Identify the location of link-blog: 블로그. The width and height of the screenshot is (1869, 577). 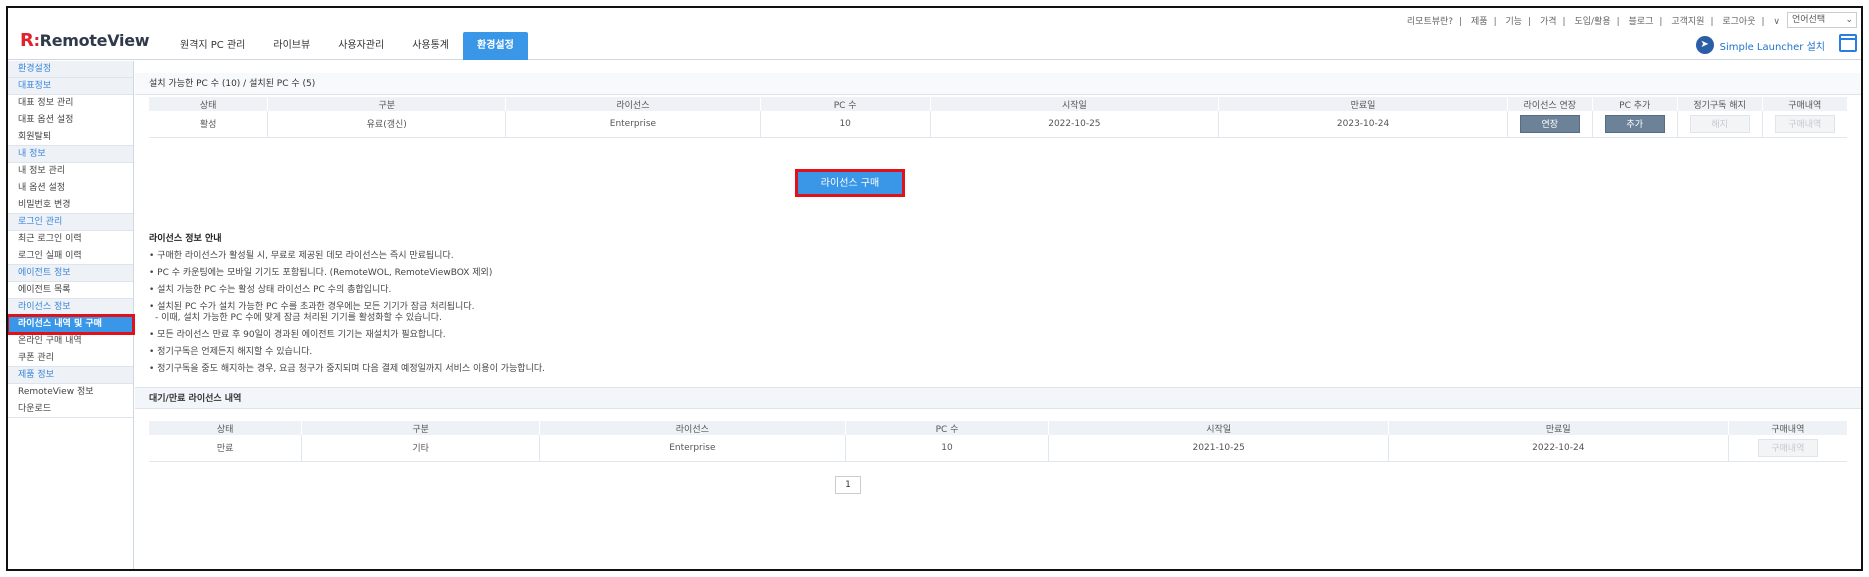
(1641, 22).